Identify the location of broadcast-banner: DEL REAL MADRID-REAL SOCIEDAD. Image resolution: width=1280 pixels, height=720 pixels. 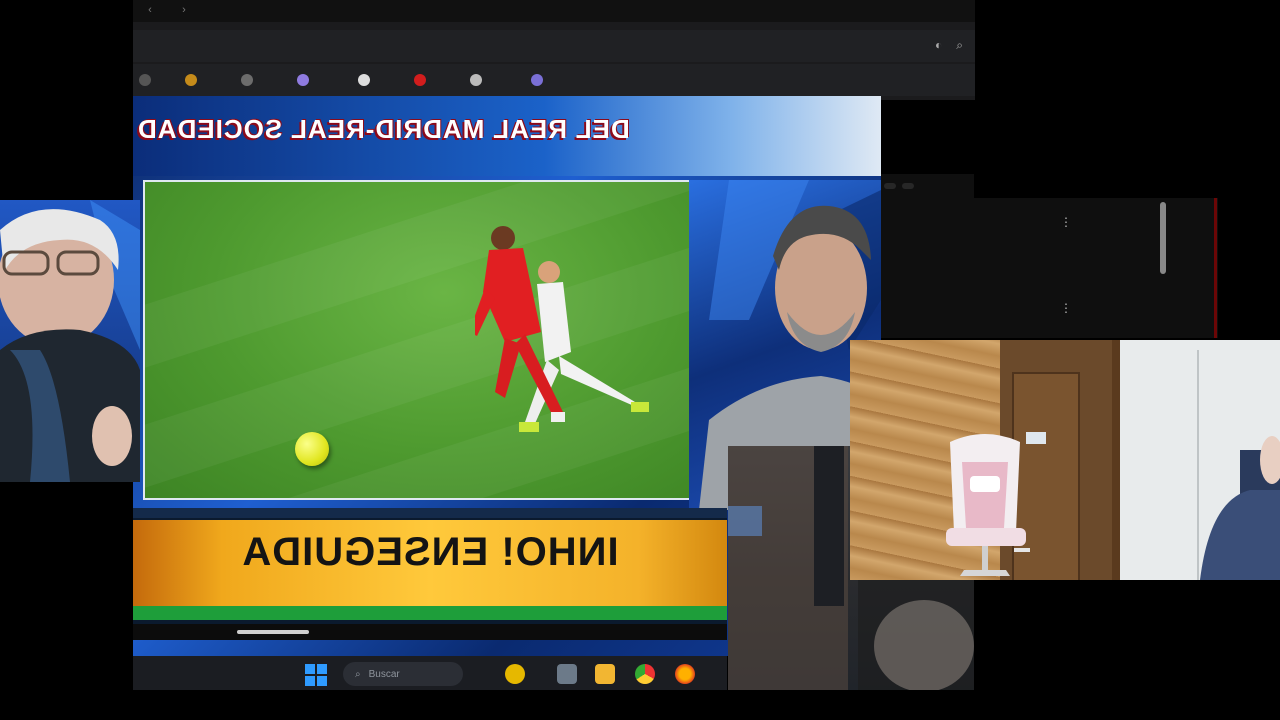
(507, 136).